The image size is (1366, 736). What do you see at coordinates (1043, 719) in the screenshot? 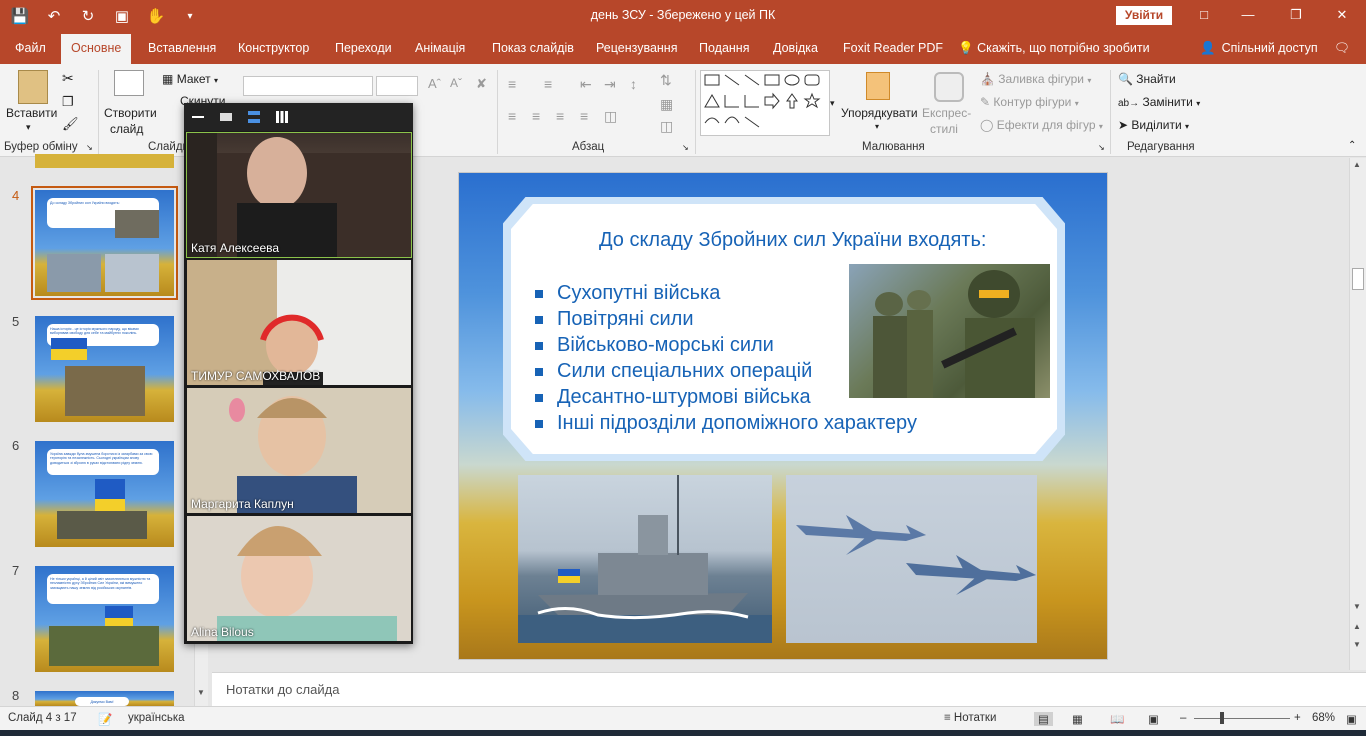
I see `normal-view-icon: ▤` at bounding box center [1043, 719].